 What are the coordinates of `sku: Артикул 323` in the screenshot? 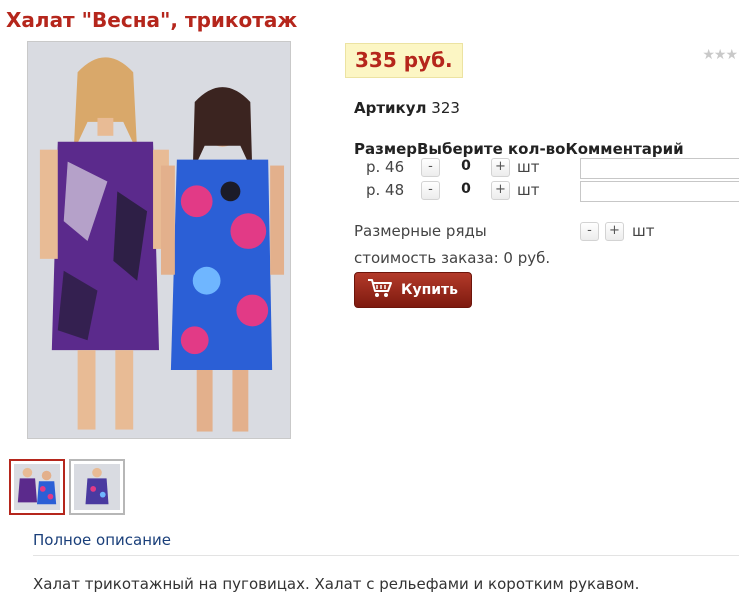 It's located at (407, 108).